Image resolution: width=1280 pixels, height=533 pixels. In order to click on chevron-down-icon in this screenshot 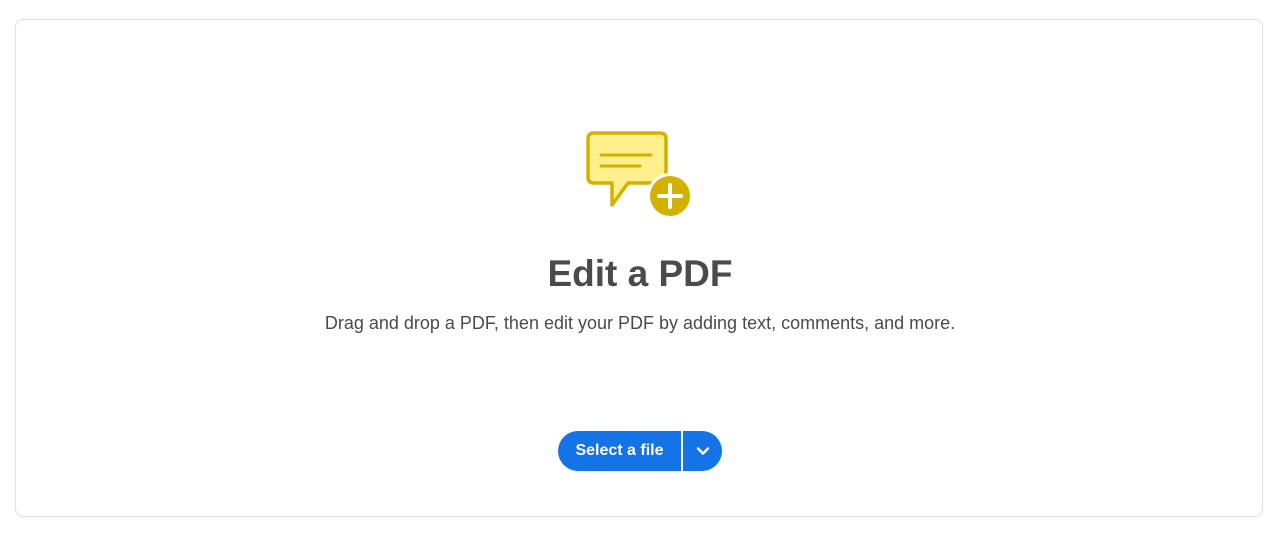, I will do `click(702, 451)`.